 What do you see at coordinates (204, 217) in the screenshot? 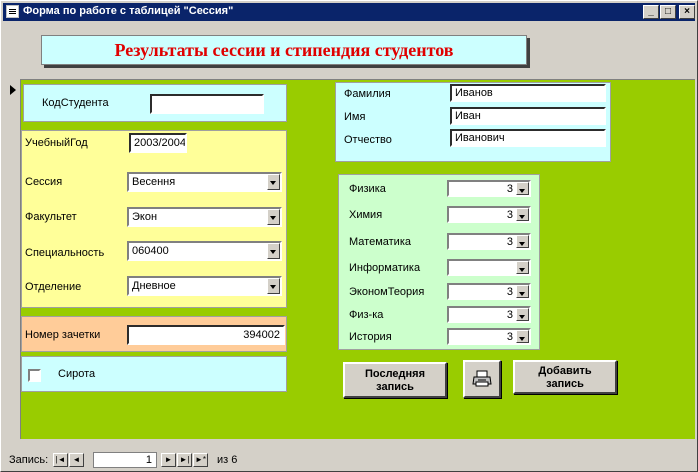
I see `faculty-combo: Экон` at bounding box center [204, 217].